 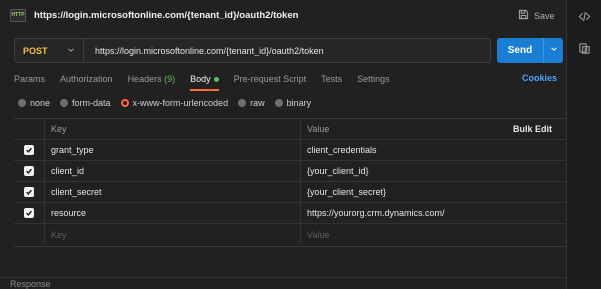 I want to click on table-row: grant_type client_credentials, so click(x=290, y=150).